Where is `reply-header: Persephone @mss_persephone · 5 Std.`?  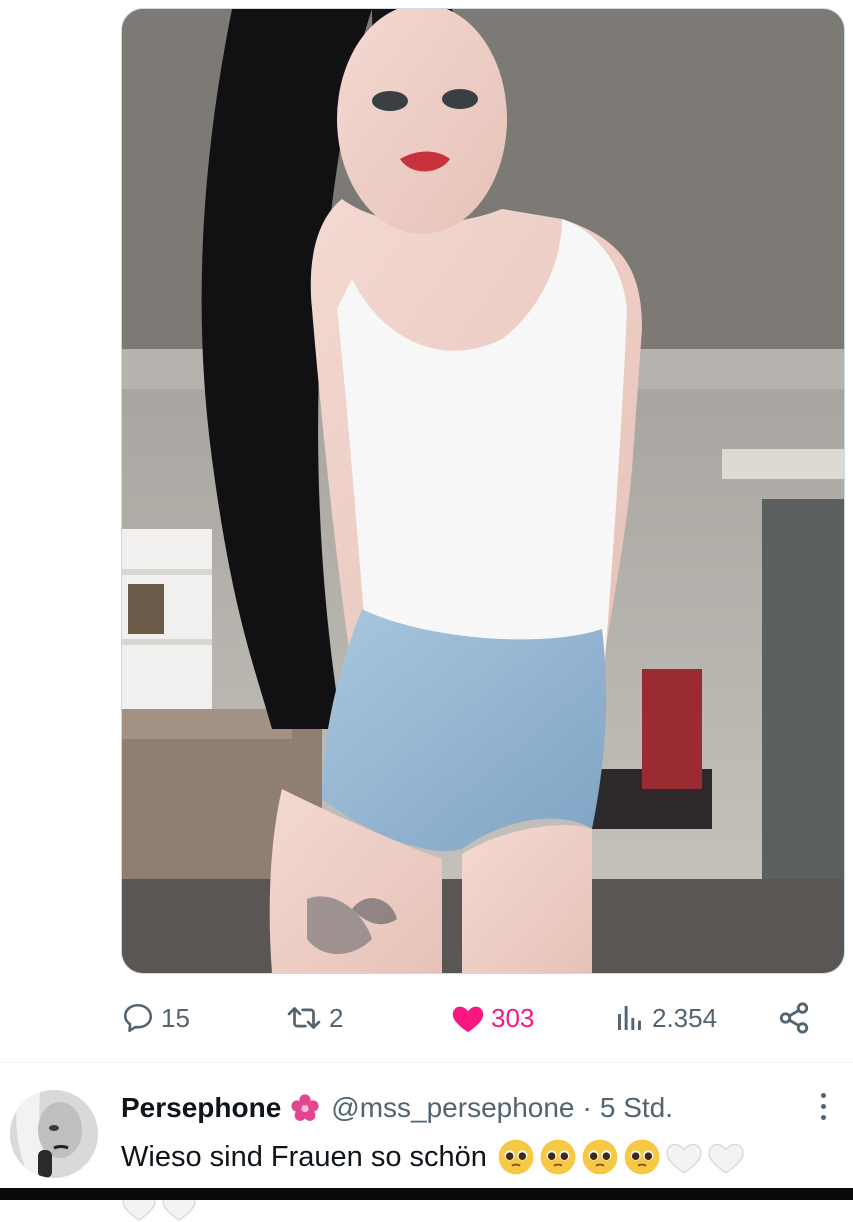
reply-header: Persephone @mss_persephone · 5 Std. is located at coordinates (397, 1108).